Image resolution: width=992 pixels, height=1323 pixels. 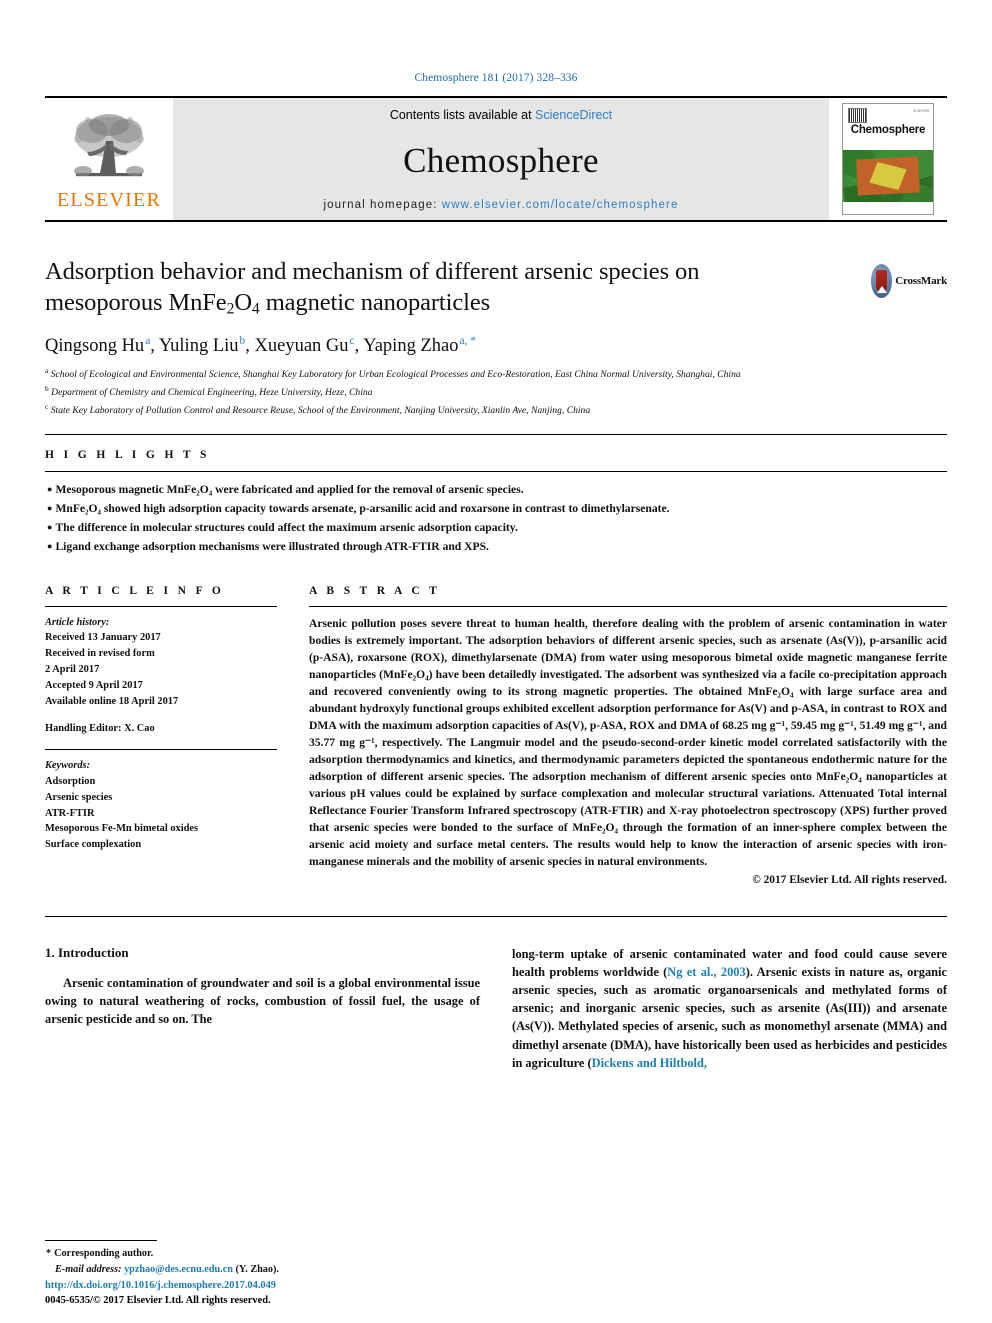 I want to click on abstract-divider, so click(x=628, y=606).